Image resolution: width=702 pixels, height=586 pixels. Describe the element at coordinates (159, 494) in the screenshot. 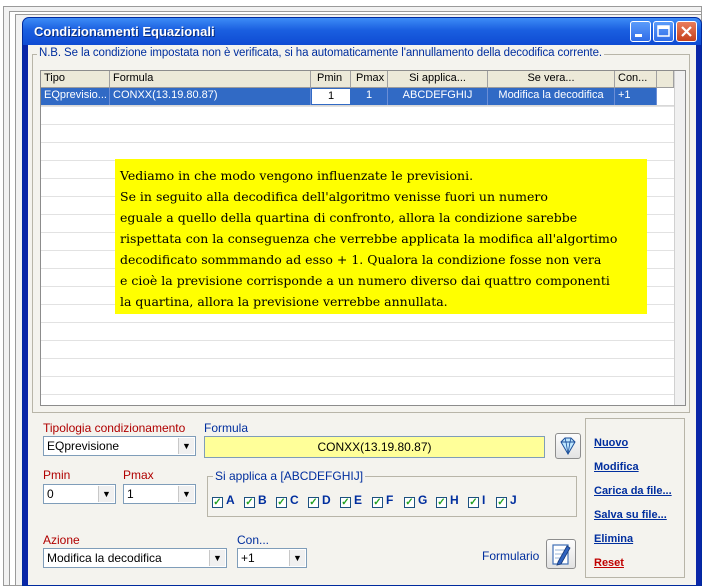

I see `pmax-select: 1 ▼` at that location.